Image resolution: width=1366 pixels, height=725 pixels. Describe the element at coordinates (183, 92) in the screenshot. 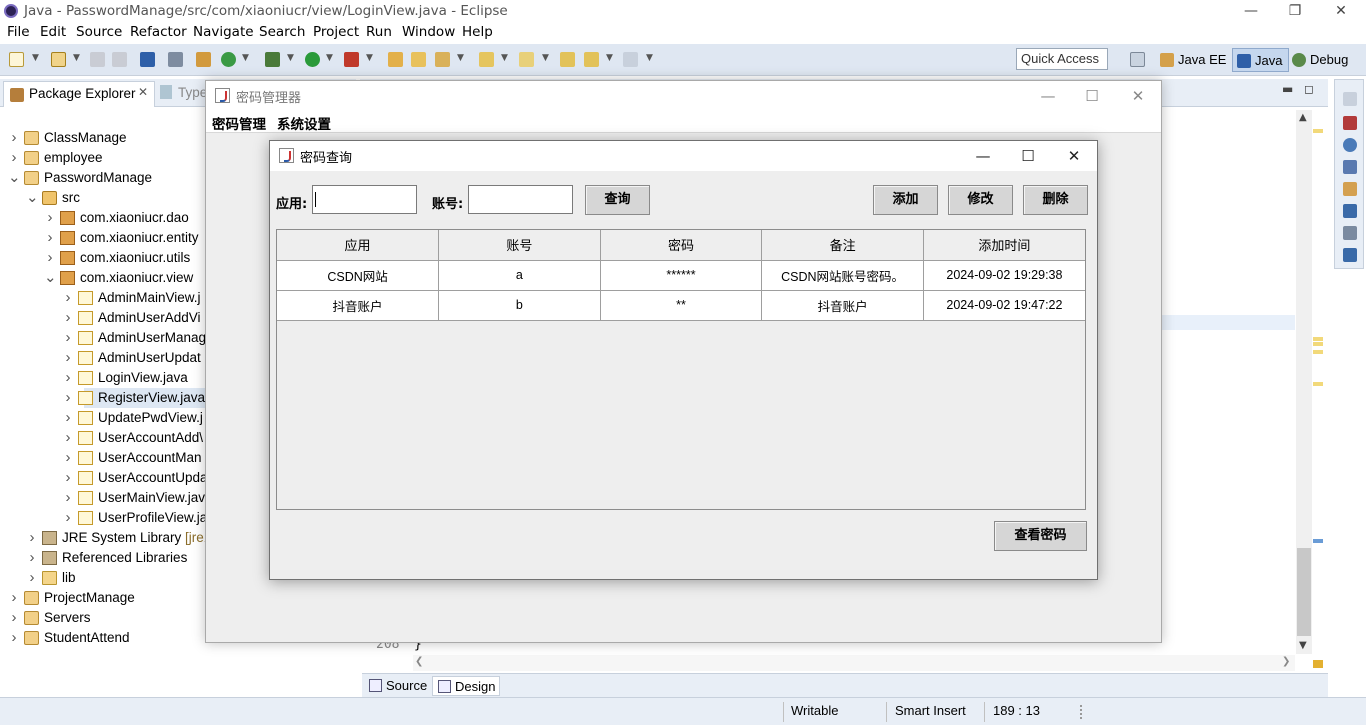

I see `tab-type-hierarchy: Type` at that location.